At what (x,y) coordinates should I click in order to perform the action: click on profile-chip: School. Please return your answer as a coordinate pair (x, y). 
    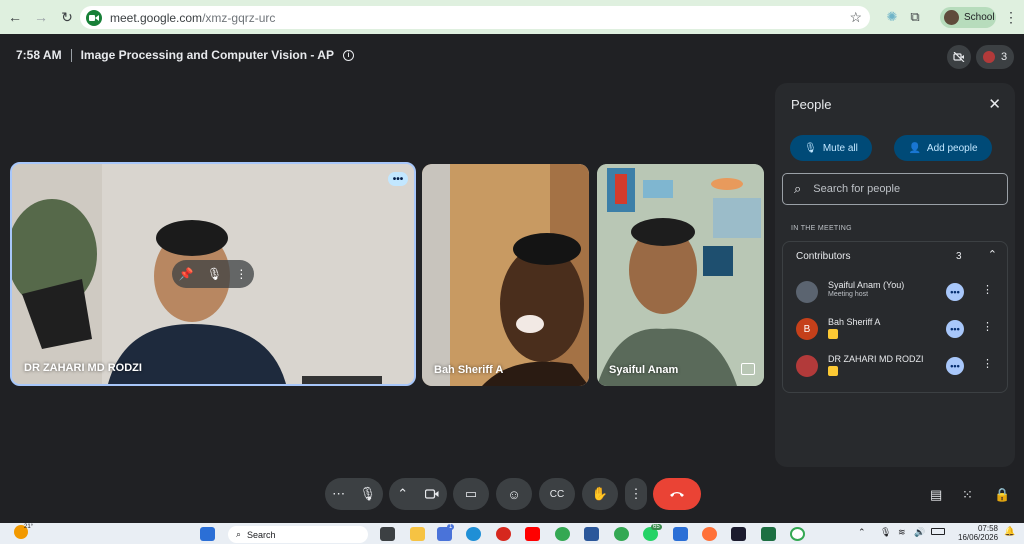
    Looking at the image, I should click on (968, 17).